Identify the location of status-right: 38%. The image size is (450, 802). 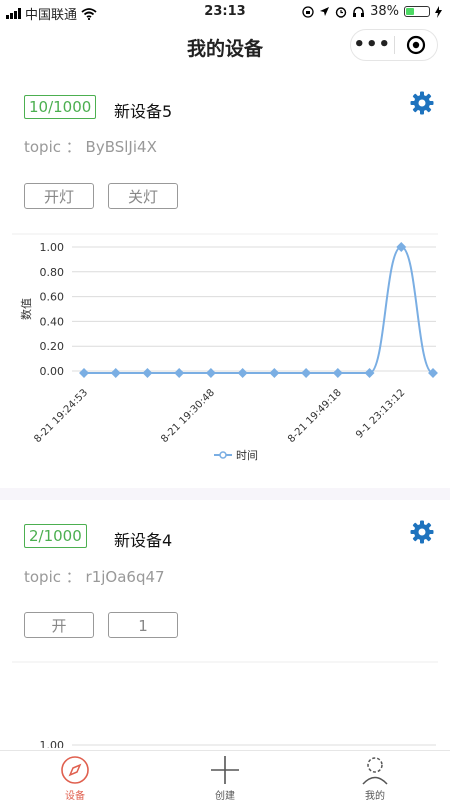
(372, 11).